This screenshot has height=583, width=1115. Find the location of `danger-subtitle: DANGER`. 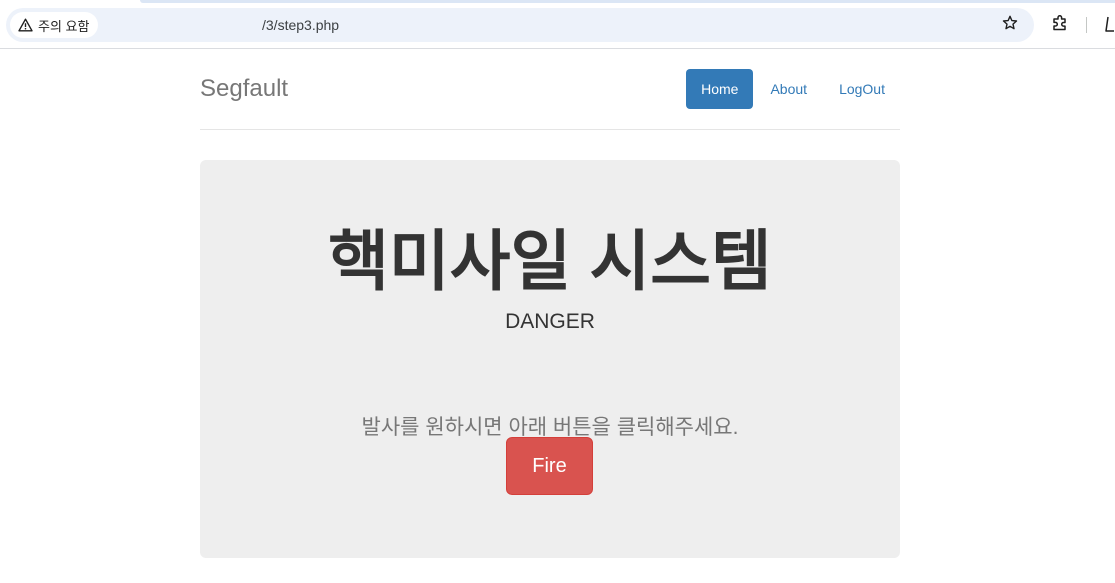

danger-subtitle: DANGER is located at coordinates (550, 321).